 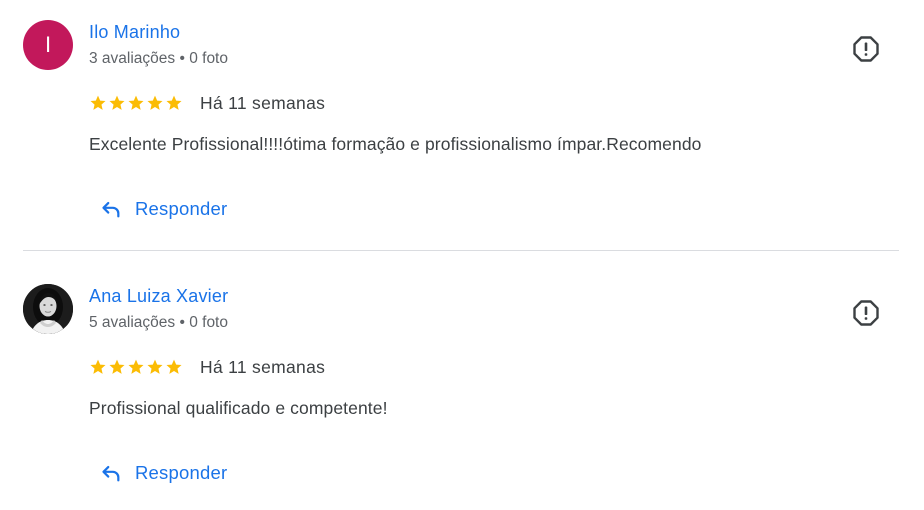 What do you see at coordinates (461, 250) in the screenshot?
I see `divider` at bounding box center [461, 250].